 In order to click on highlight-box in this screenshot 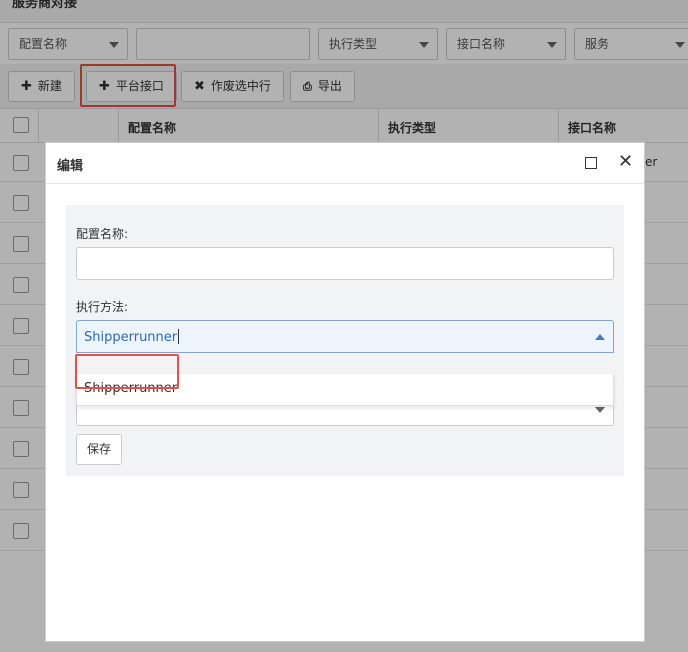, I will do `click(127, 371)`.